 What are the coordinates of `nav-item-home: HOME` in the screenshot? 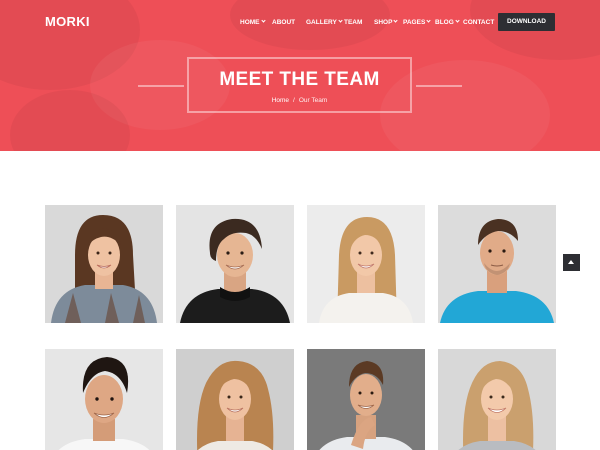 It's located at (253, 22).